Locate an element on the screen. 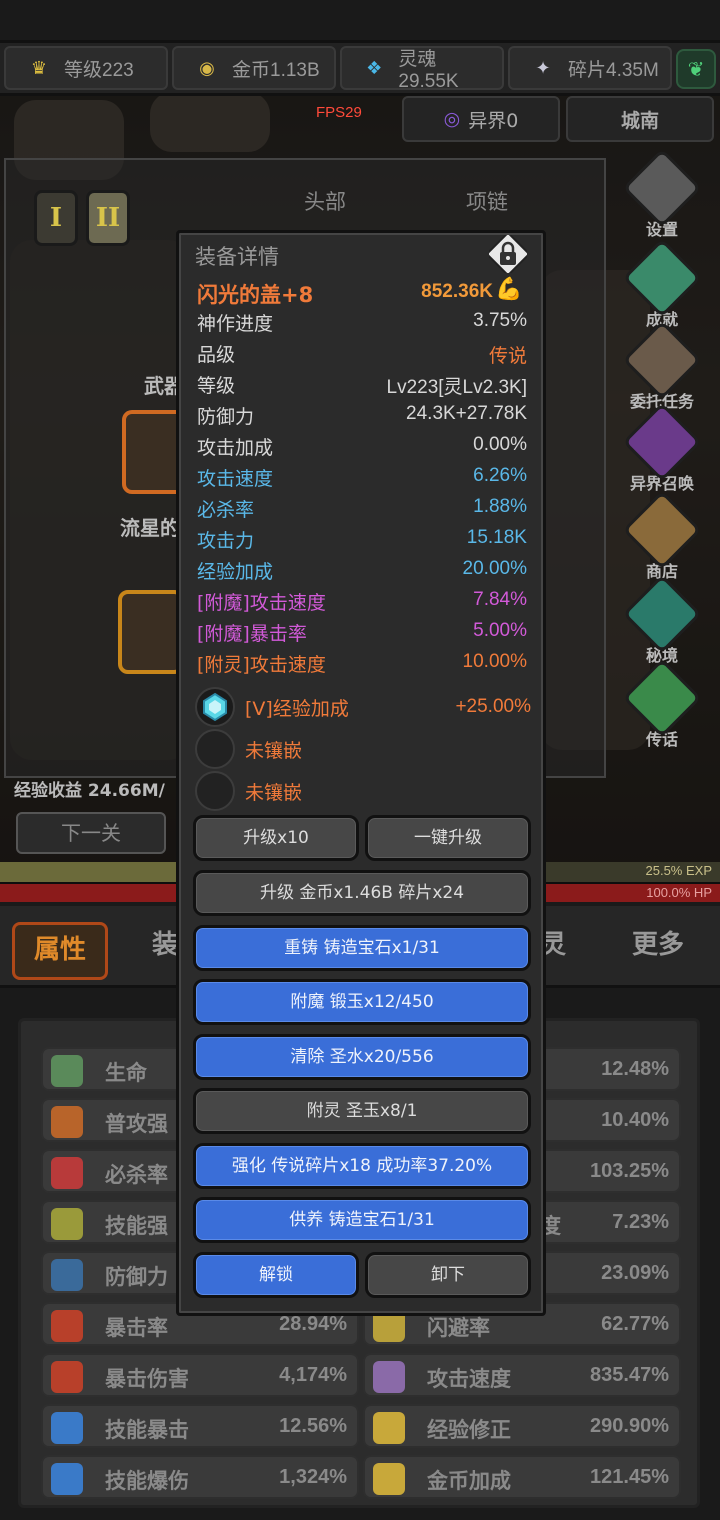 This screenshot has width=720, height=1520. claw-icon is located at coordinates (67, 1377).